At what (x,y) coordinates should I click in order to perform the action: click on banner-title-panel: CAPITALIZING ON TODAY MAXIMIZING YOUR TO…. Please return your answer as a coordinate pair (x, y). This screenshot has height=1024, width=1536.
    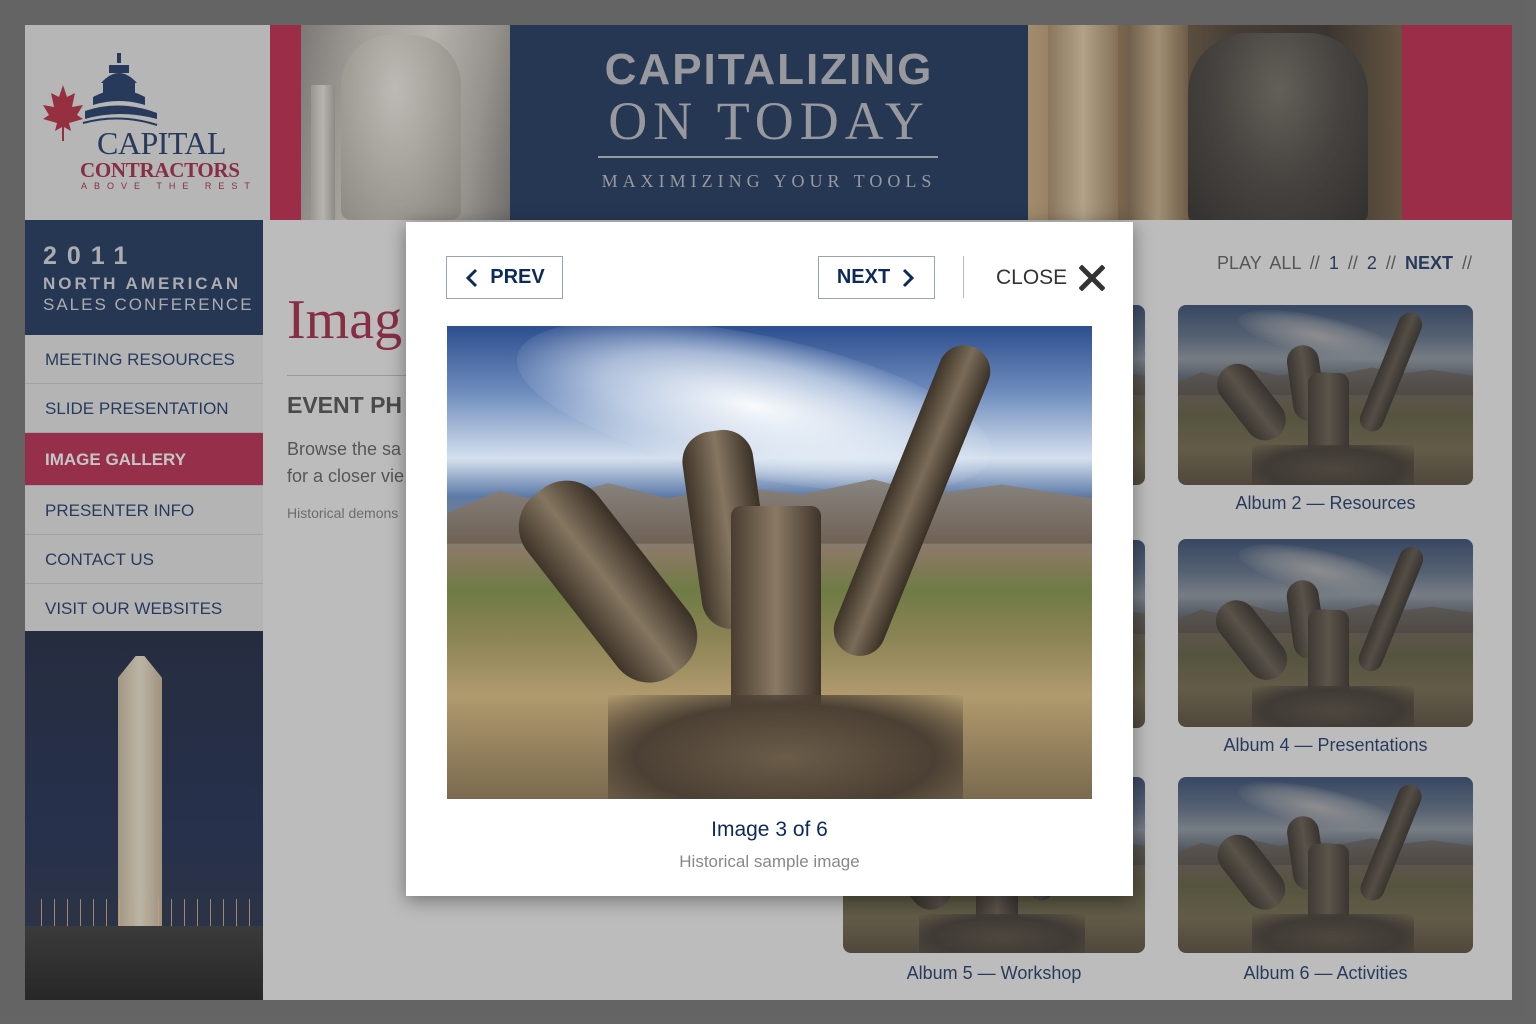
    Looking at the image, I should click on (769, 122).